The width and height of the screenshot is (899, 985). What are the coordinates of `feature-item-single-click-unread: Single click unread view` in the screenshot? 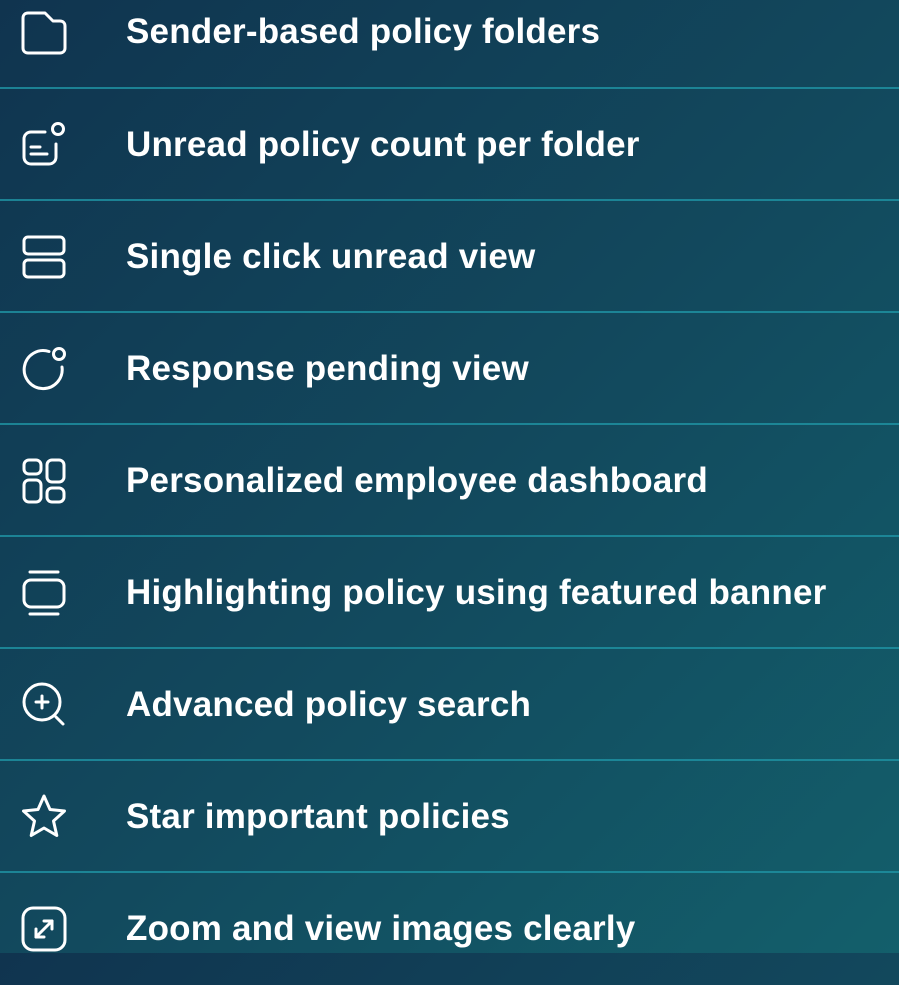 It's located at (449, 257).